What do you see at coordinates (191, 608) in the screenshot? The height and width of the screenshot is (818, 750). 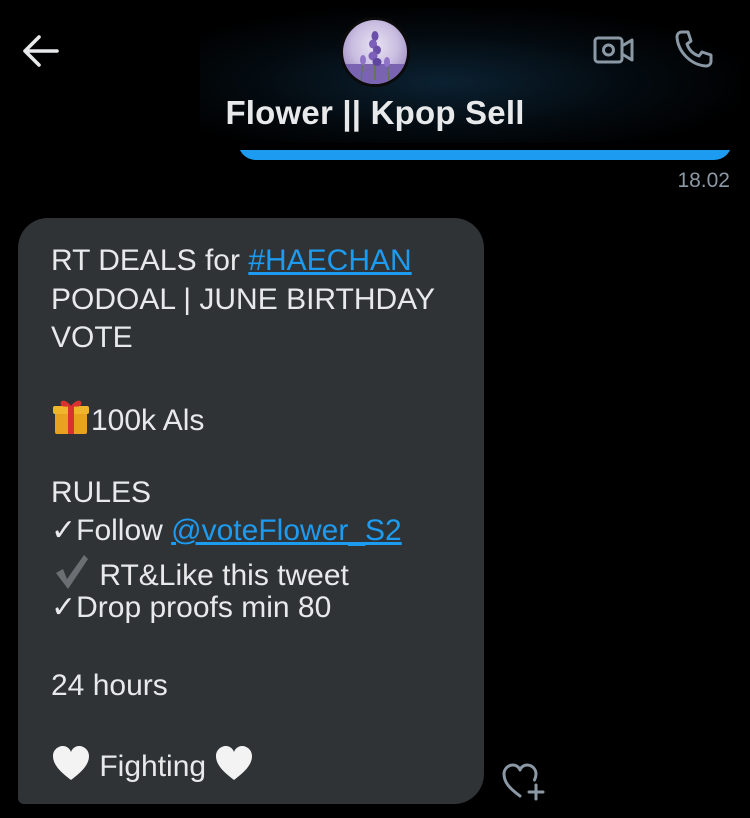 I see `message-line: ✓Drop proofs min 80` at bounding box center [191, 608].